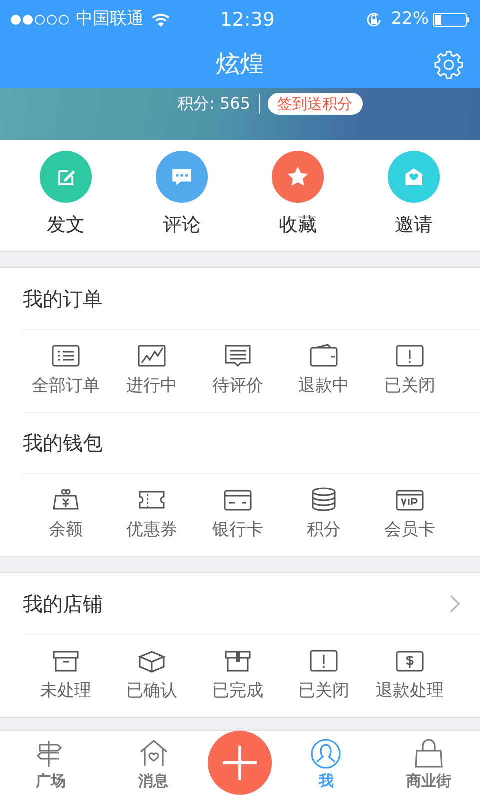  What do you see at coordinates (410, 20) in the screenshot?
I see `battery-percent: 22%` at bounding box center [410, 20].